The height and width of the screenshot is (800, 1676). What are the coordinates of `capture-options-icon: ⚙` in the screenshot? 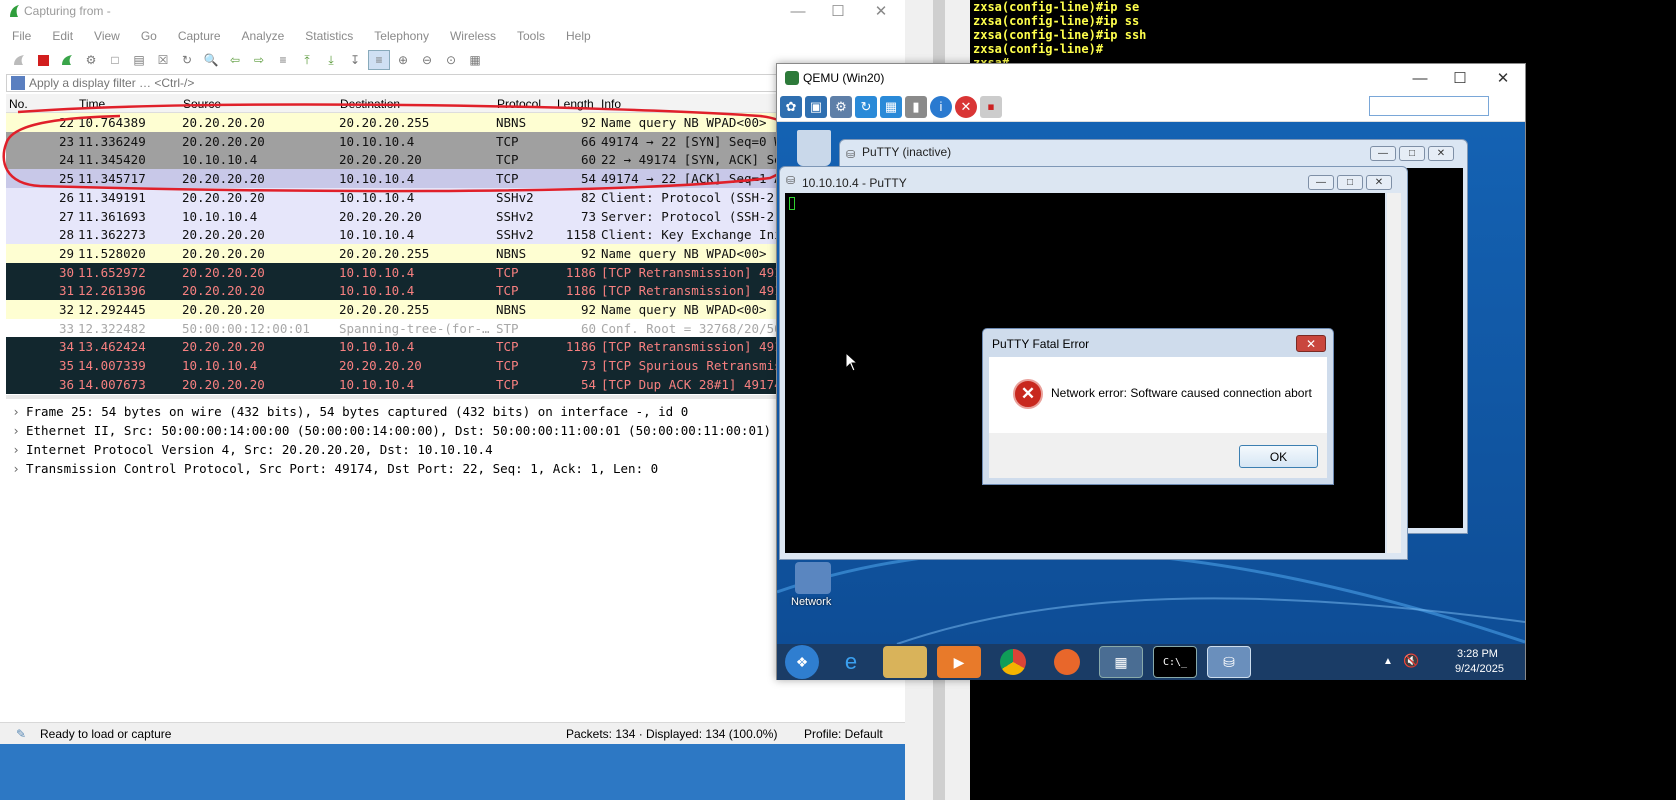 It's located at (91, 60).